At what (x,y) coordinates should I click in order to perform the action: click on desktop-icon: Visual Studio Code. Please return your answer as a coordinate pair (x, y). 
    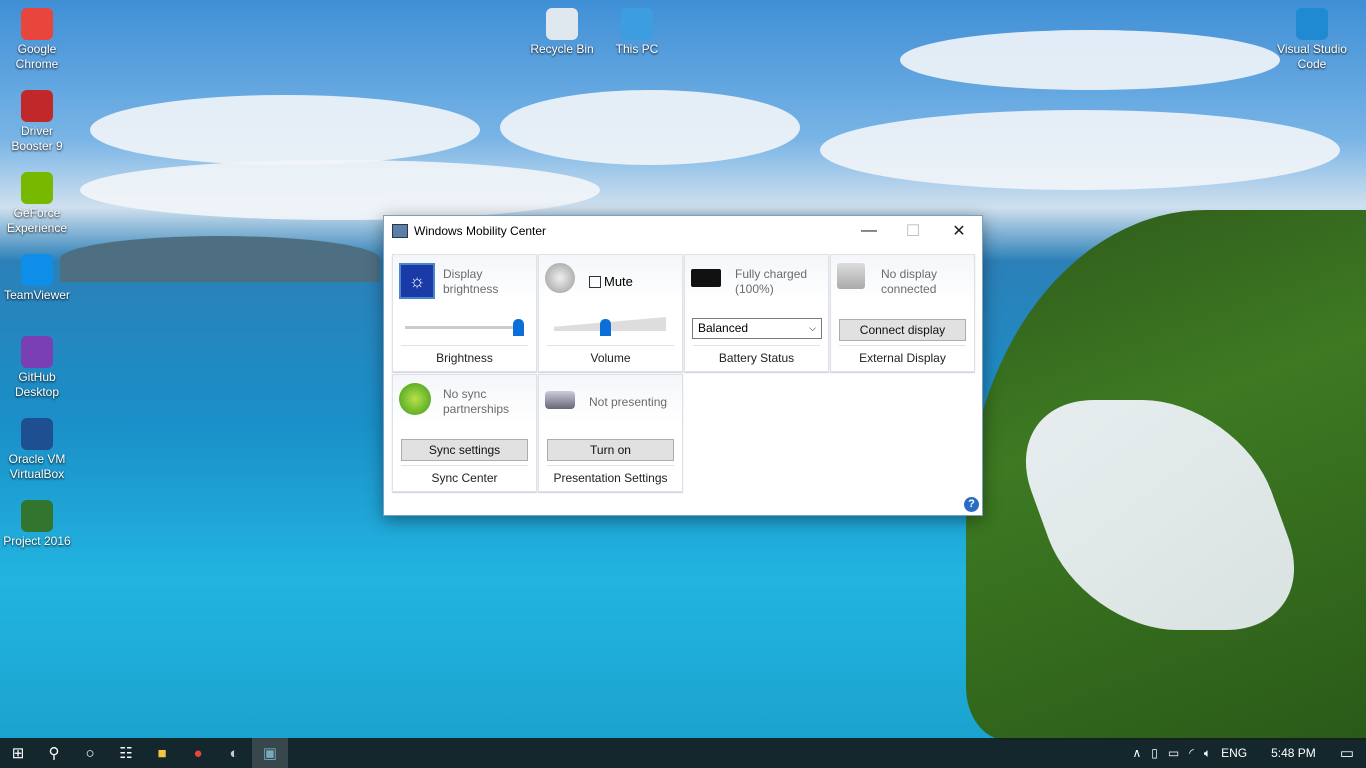
    Looking at the image, I should click on (1312, 40).